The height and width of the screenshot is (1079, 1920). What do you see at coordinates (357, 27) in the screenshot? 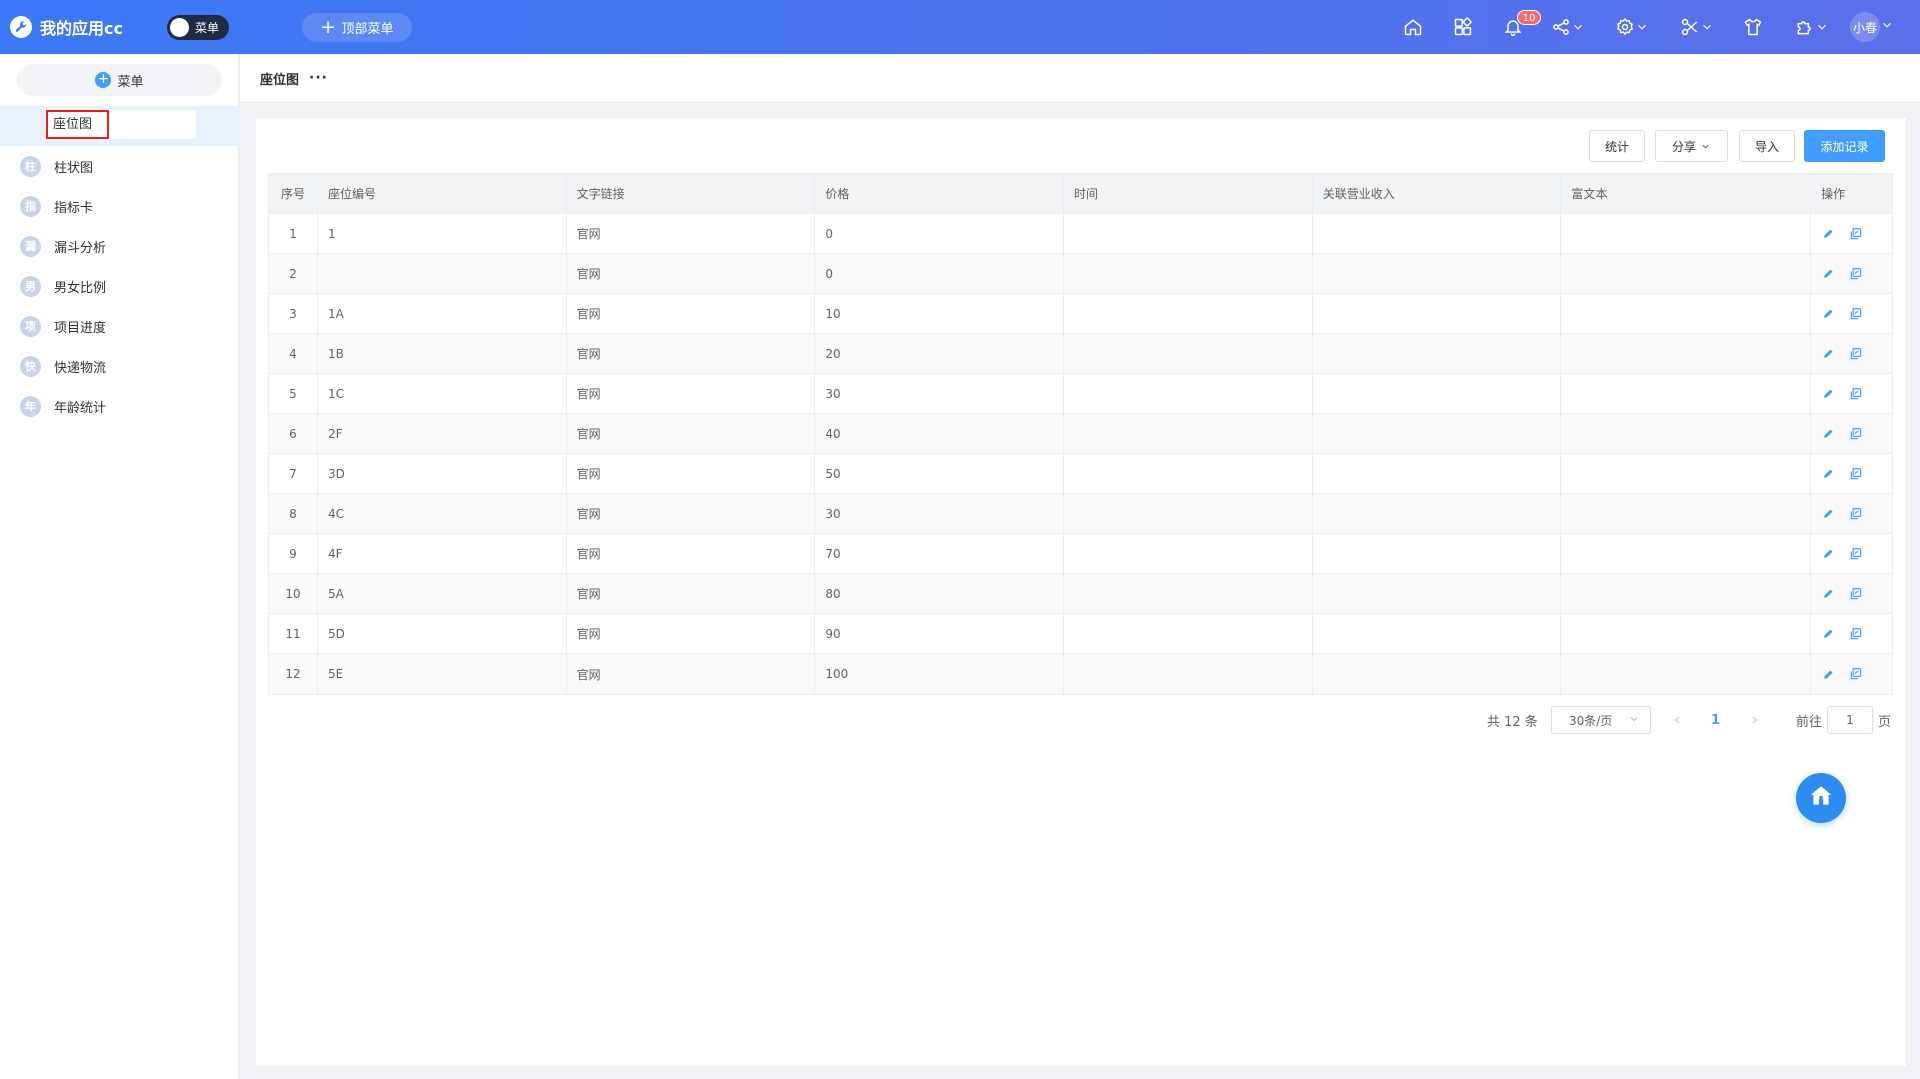
I see `top-menu-button: + 顶部菜单` at bounding box center [357, 27].